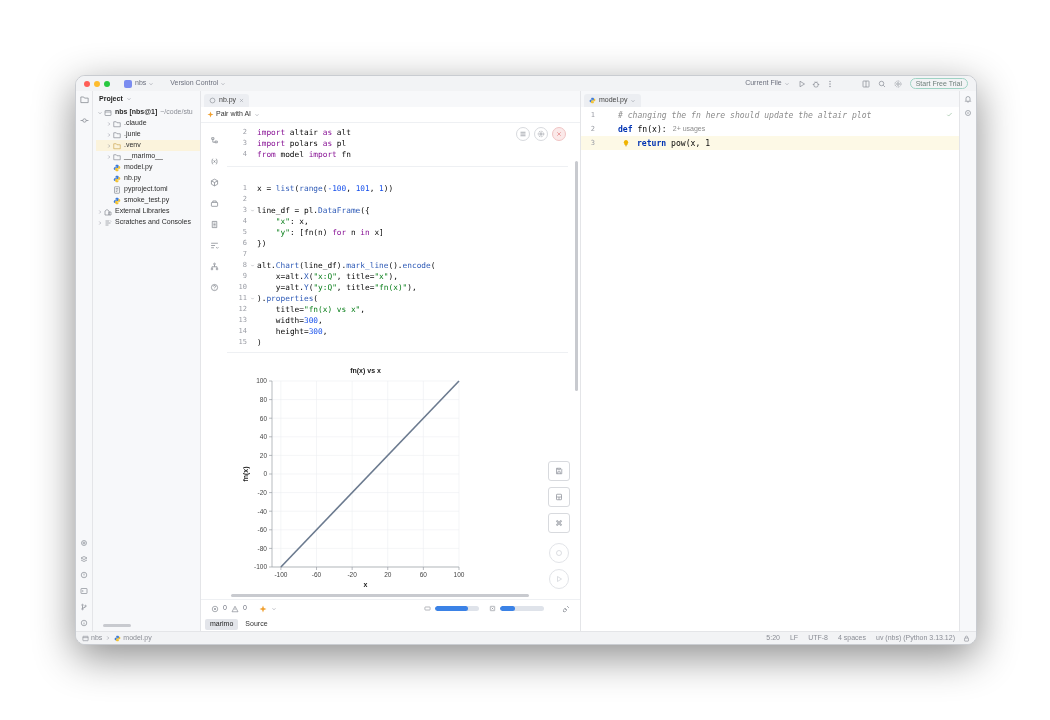 This screenshot has width=1050, height=720. Describe the element at coordinates (214, 224) in the screenshot. I see `scroll-icon` at that location.